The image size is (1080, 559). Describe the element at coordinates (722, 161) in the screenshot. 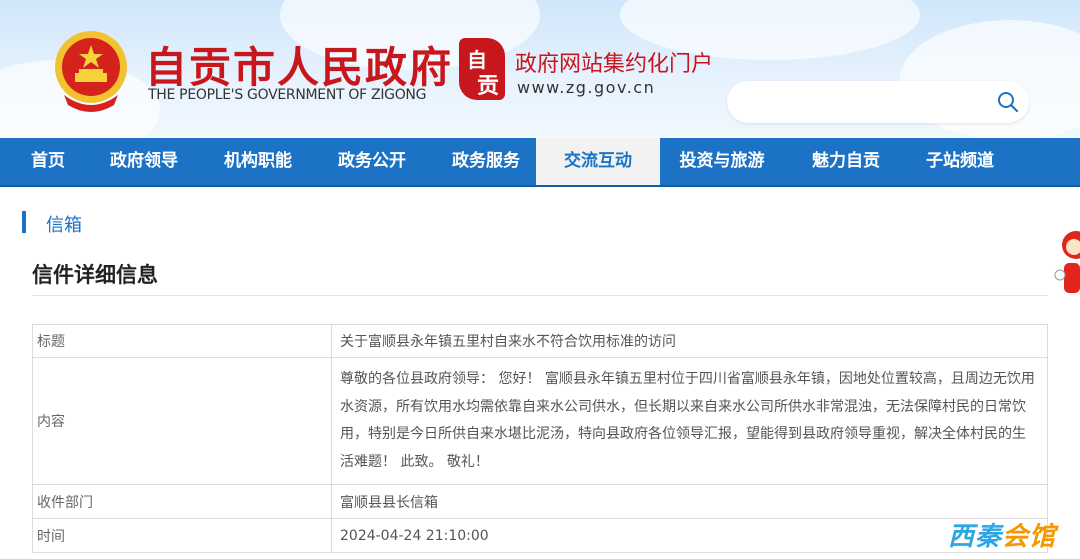

I see `nav-investment-tourism: 投资与旅游` at that location.